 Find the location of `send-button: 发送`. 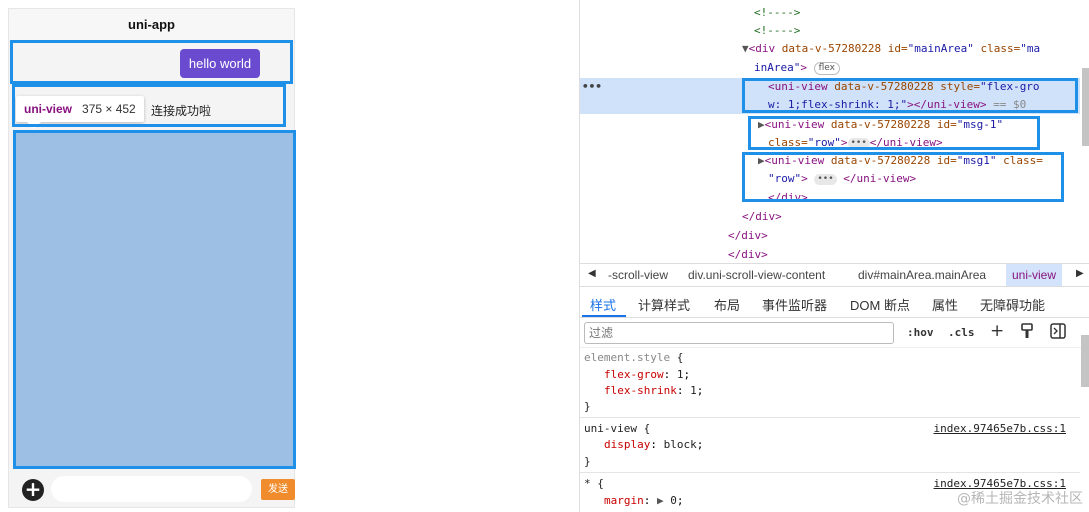

send-button: 发送 is located at coordinates (278, 489).